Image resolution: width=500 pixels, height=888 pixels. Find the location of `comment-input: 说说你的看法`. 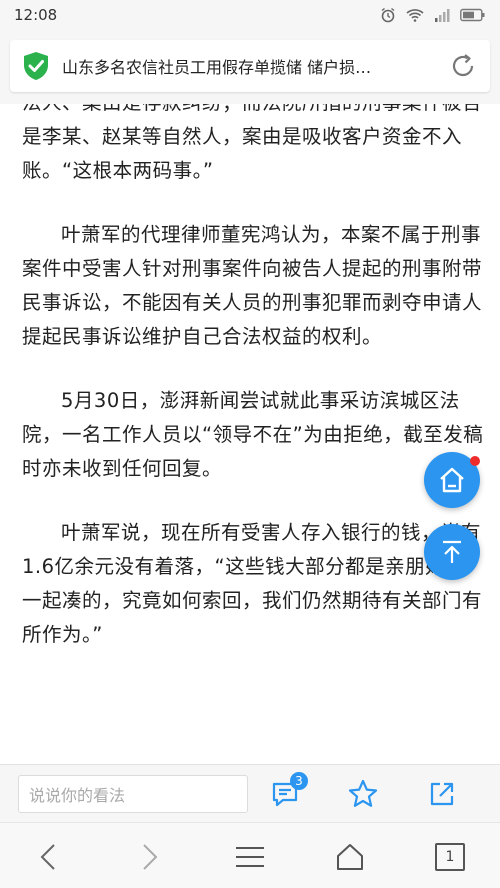

comment-input: 说说你的看法 is located at coordinates (133, 794).